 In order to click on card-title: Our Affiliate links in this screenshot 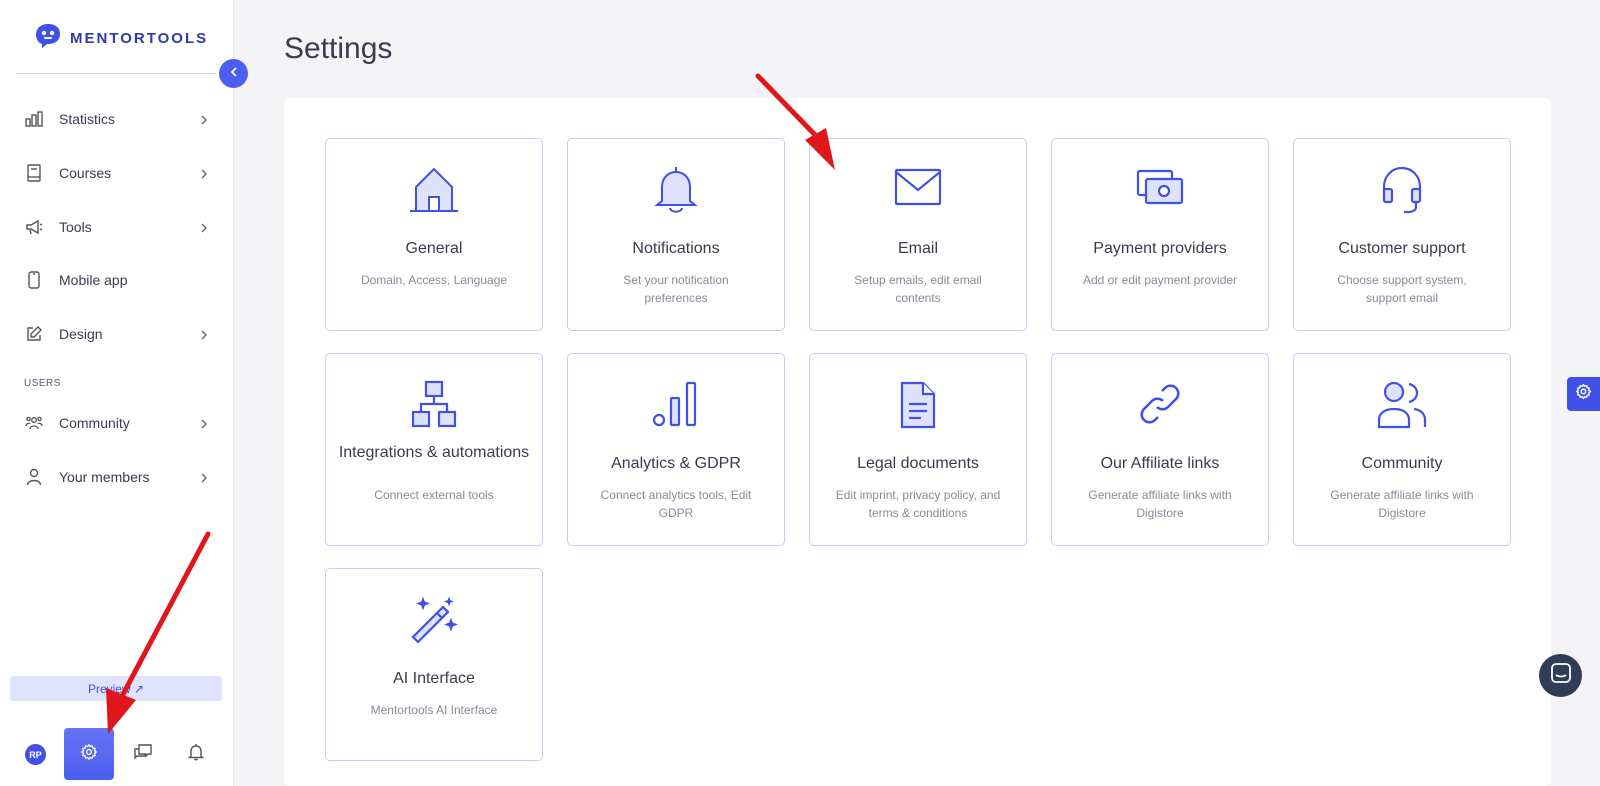, I will do `click(1160, 463)`.